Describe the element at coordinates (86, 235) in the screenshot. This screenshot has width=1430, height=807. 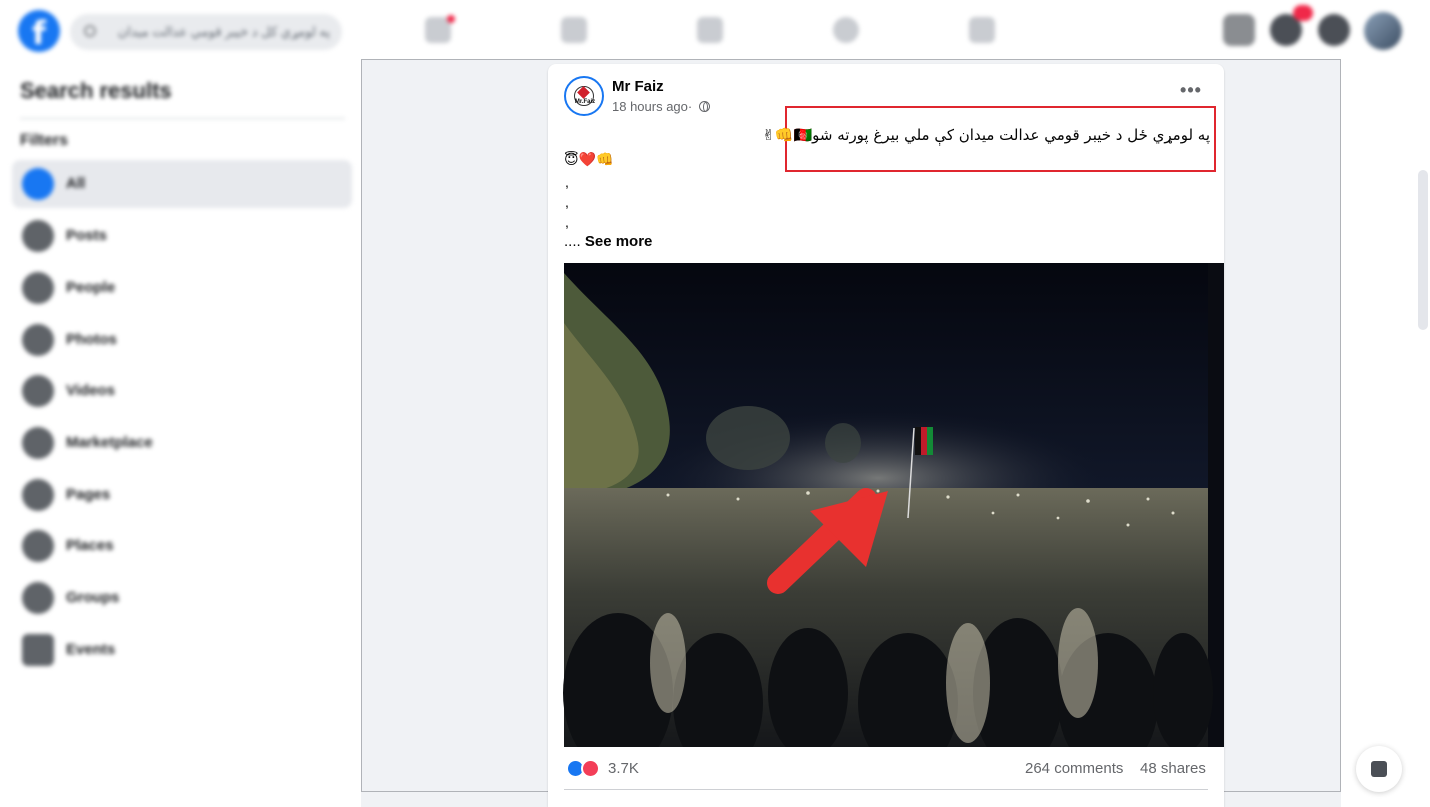
I see `sidebar-item-label: Posts` at that location.